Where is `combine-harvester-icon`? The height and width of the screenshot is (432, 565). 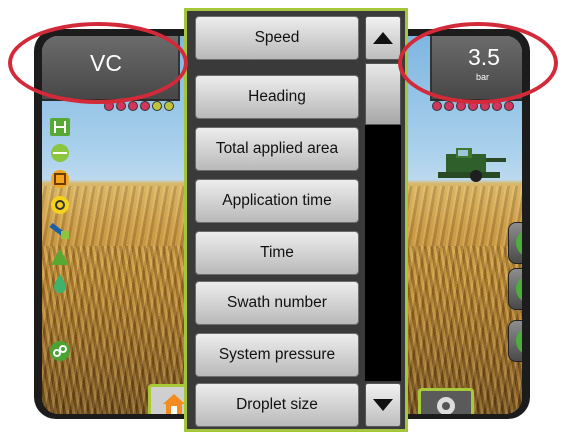 combine-harvester-icon is located at coordinates (472, 165).